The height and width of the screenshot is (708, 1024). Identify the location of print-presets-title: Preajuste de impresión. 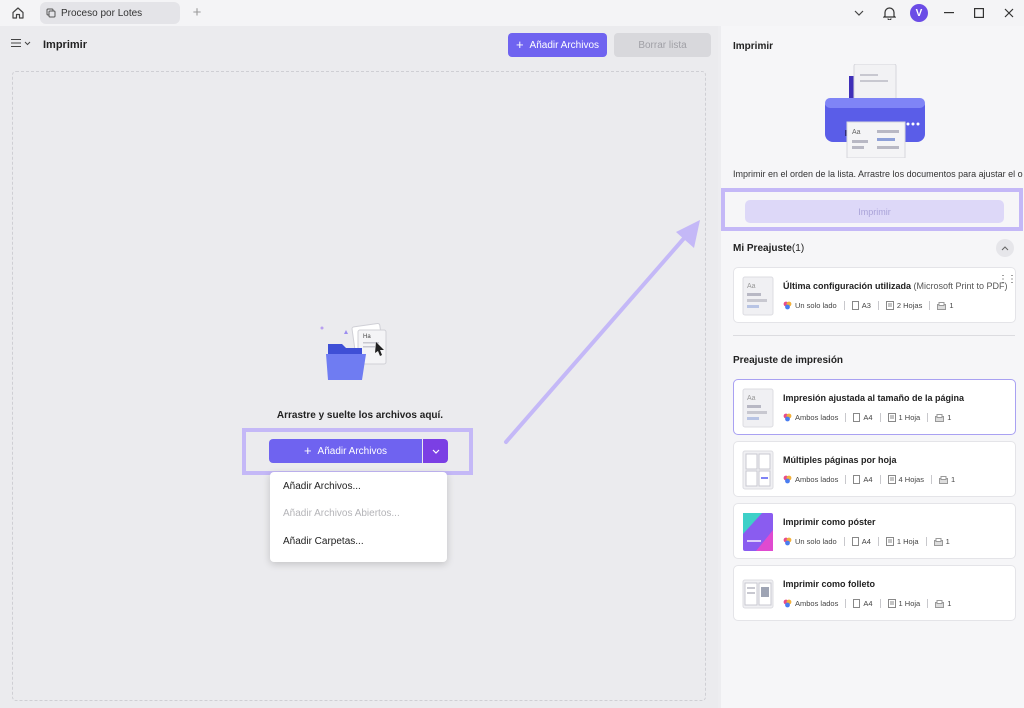
(788, 360).